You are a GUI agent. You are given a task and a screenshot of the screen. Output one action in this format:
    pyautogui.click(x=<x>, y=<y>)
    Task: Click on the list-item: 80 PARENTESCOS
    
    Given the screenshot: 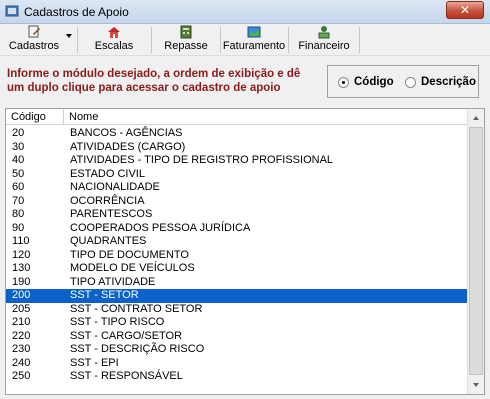 What is the action you would take?
    pyautogui.click(x=237, y=215)
    